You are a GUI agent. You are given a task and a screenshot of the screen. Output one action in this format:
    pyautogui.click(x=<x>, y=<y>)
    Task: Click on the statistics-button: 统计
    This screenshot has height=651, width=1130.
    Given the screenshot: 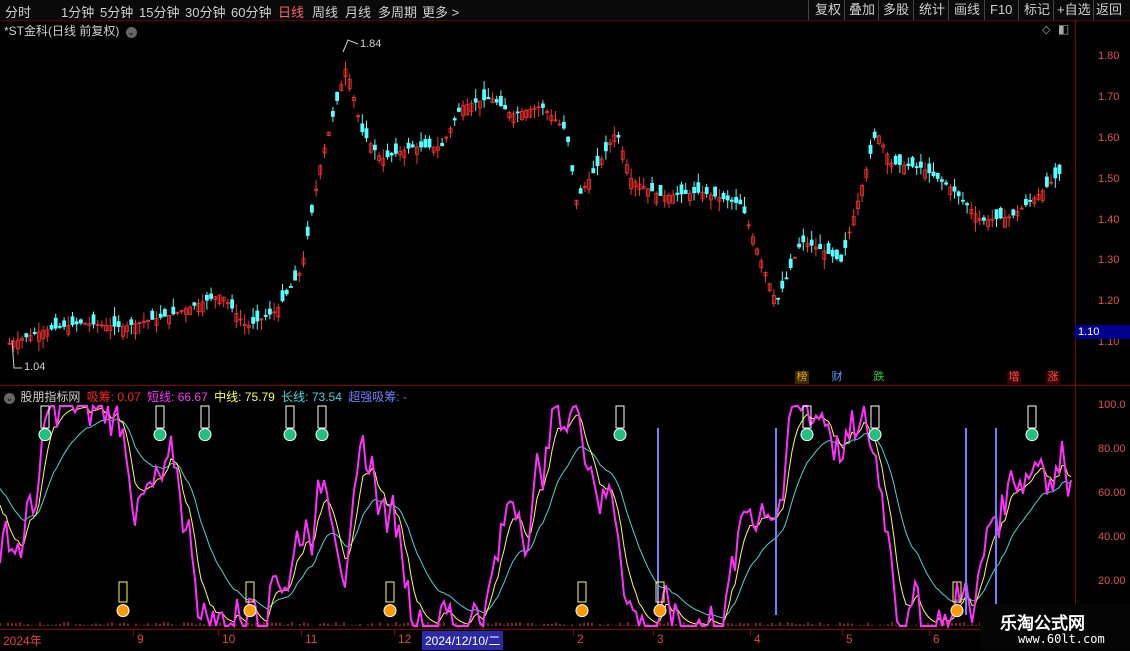 What is the action you would take?
    pyautogui.click(x=932, y=10)
    